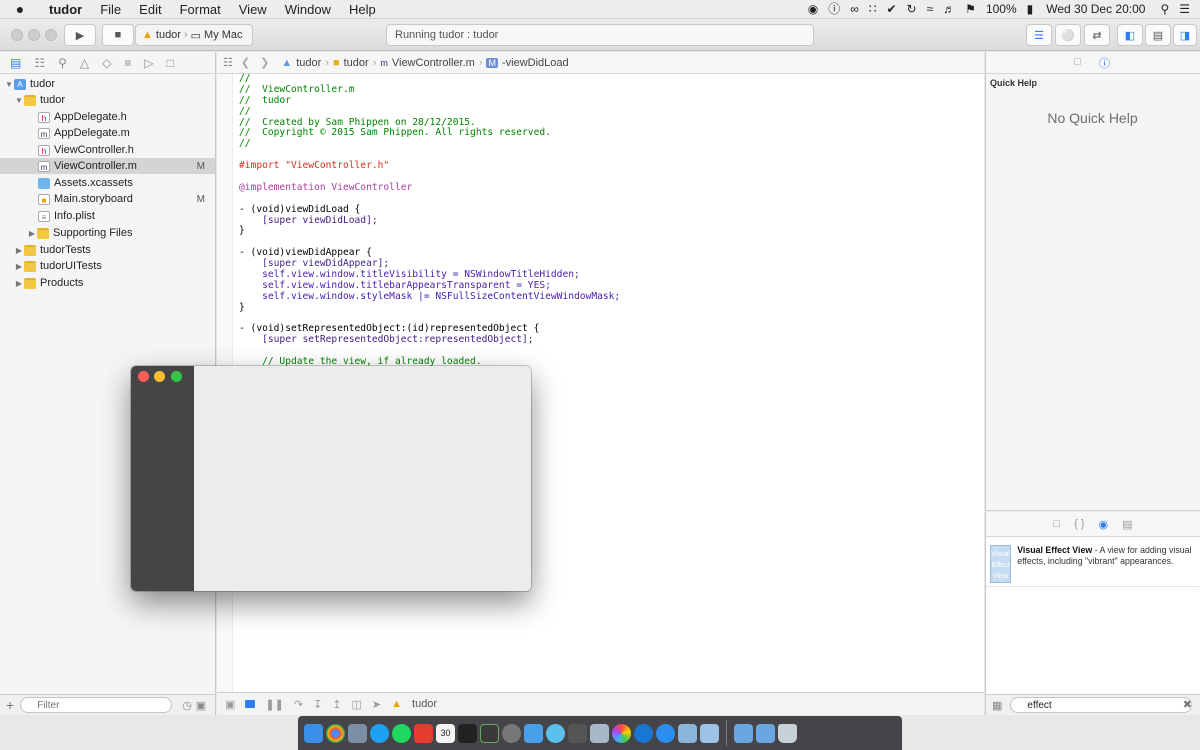 Image resolution: width=1200 pixels, height=750 pixels. What do you see at coordinates (1127, 524) in the screenshot?
I see `media-library-icon: ▤` at bounding box center [1127, 524].